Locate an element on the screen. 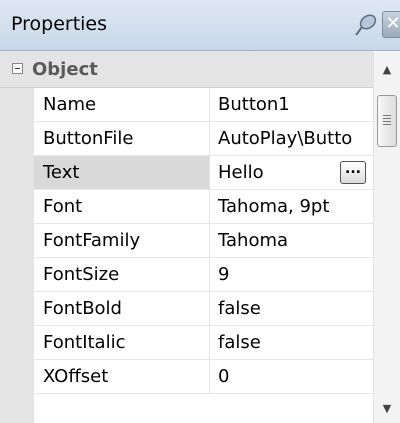  grid-margin is located at coordinates (17, 255).